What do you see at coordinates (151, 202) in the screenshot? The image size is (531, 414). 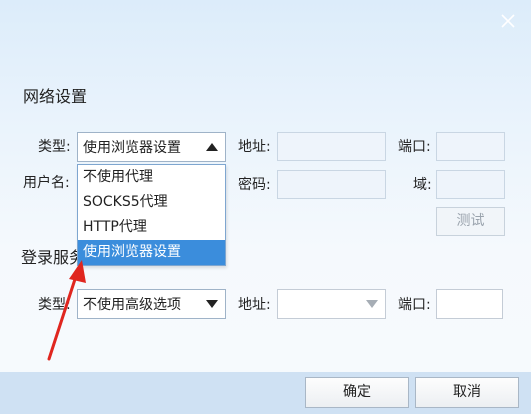 I see `dropdown-option-socks5: SOCKS5代理` at bounding box center [151, 202].